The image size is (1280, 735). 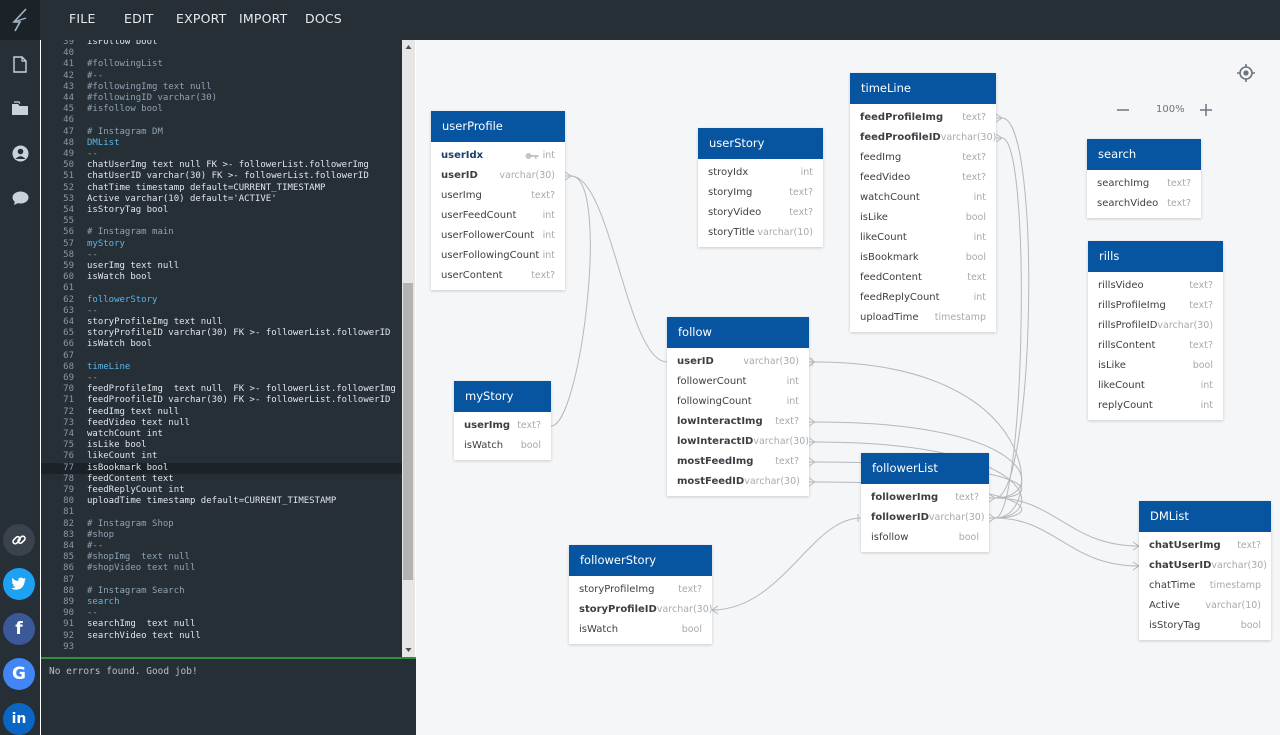 What do you see at coordinates (141, 624) in the screenshot?
I see `code-line: searchImg text null` at bounding box center [141, 624].